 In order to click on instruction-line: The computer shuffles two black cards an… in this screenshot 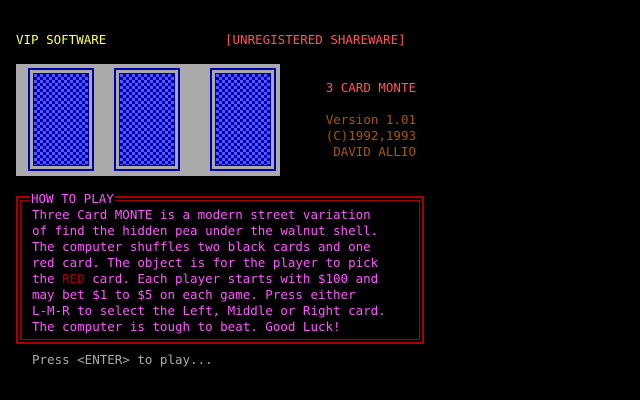, I will do `click(201, 246)`.